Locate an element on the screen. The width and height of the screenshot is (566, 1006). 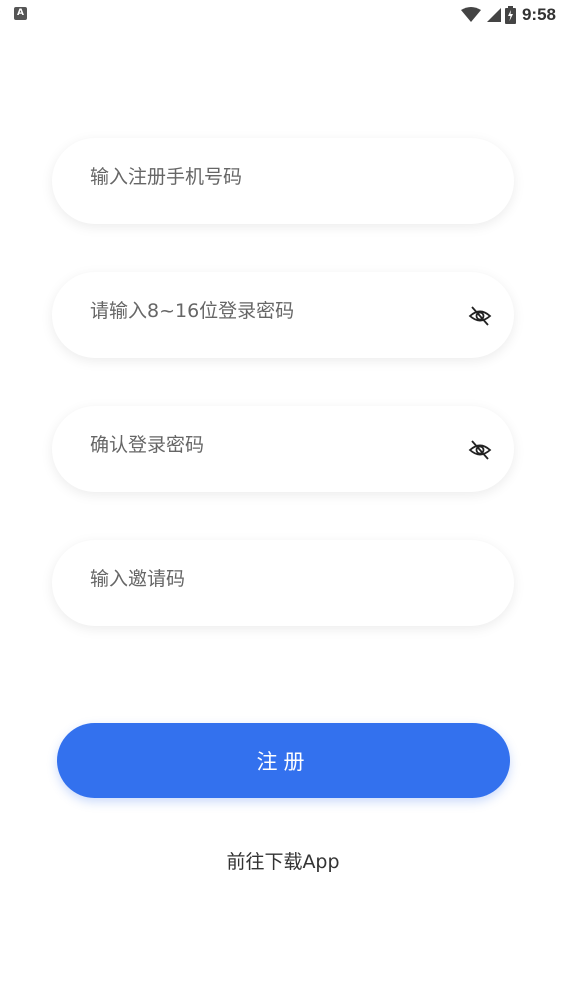
wifi-icon is located at coordinates (470, 14).